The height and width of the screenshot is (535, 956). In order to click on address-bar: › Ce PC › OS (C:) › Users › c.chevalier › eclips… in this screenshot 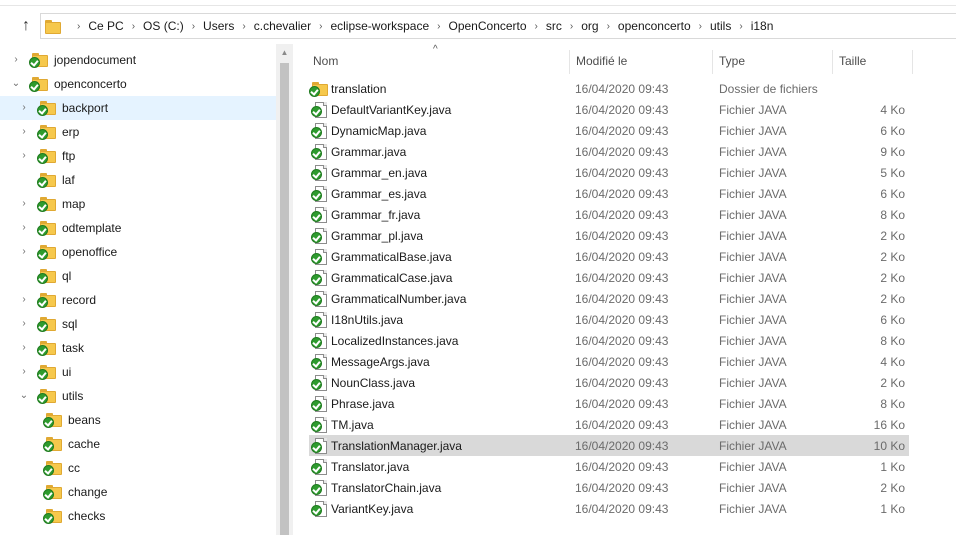, I will do `click(498, 26)`.